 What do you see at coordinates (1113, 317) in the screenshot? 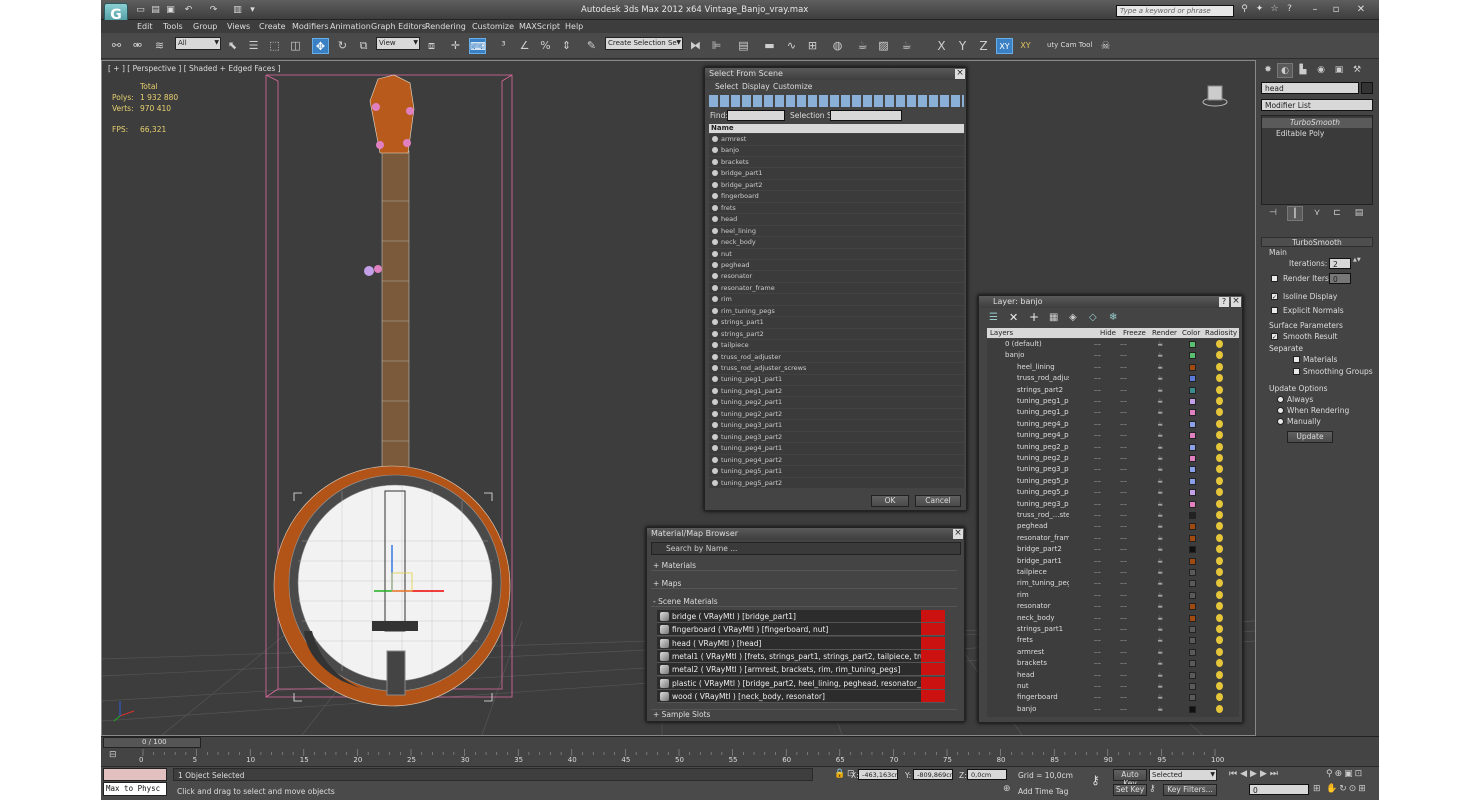
I see `freeze-all-layers-icon: ❄` at bounding box center [1113, 317].